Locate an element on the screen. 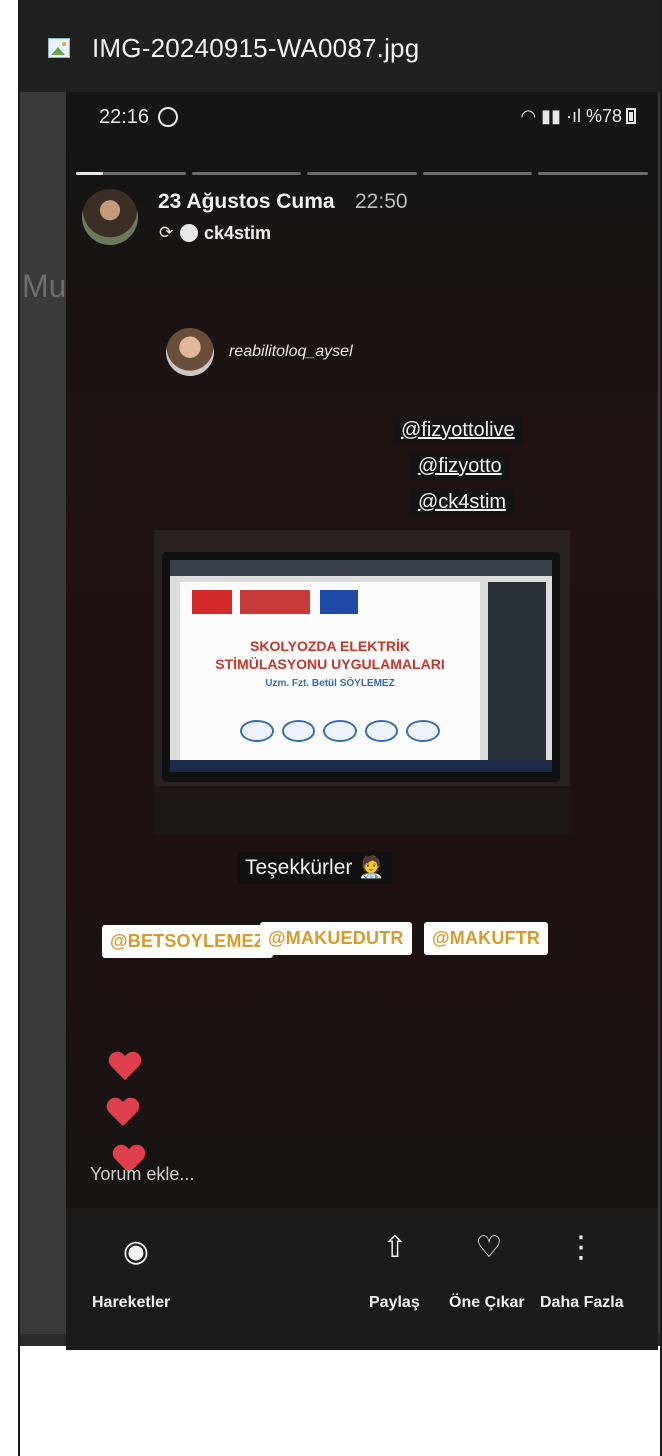 This screenshot has height=1456, width=662. whatsapp-icon is located at coordinates (168, 117).